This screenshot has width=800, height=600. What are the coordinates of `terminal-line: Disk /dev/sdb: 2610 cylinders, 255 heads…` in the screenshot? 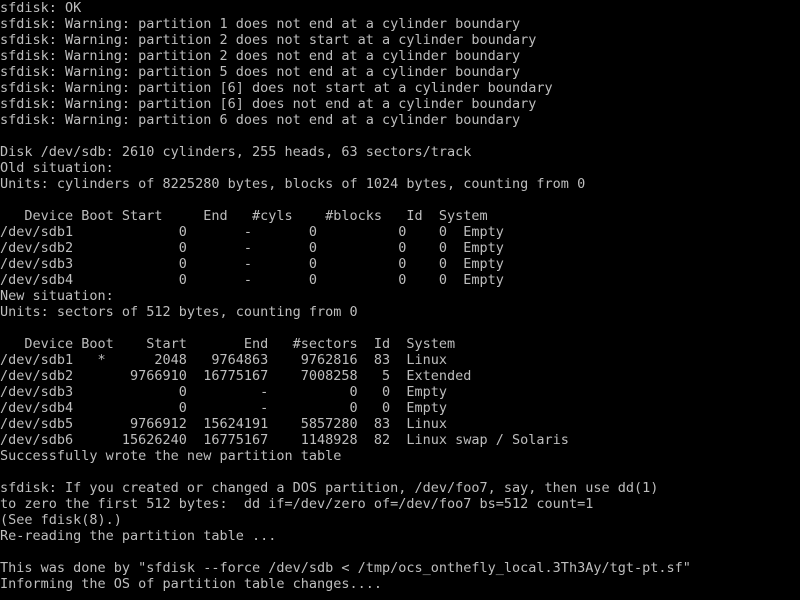 It's located at (236, 152).